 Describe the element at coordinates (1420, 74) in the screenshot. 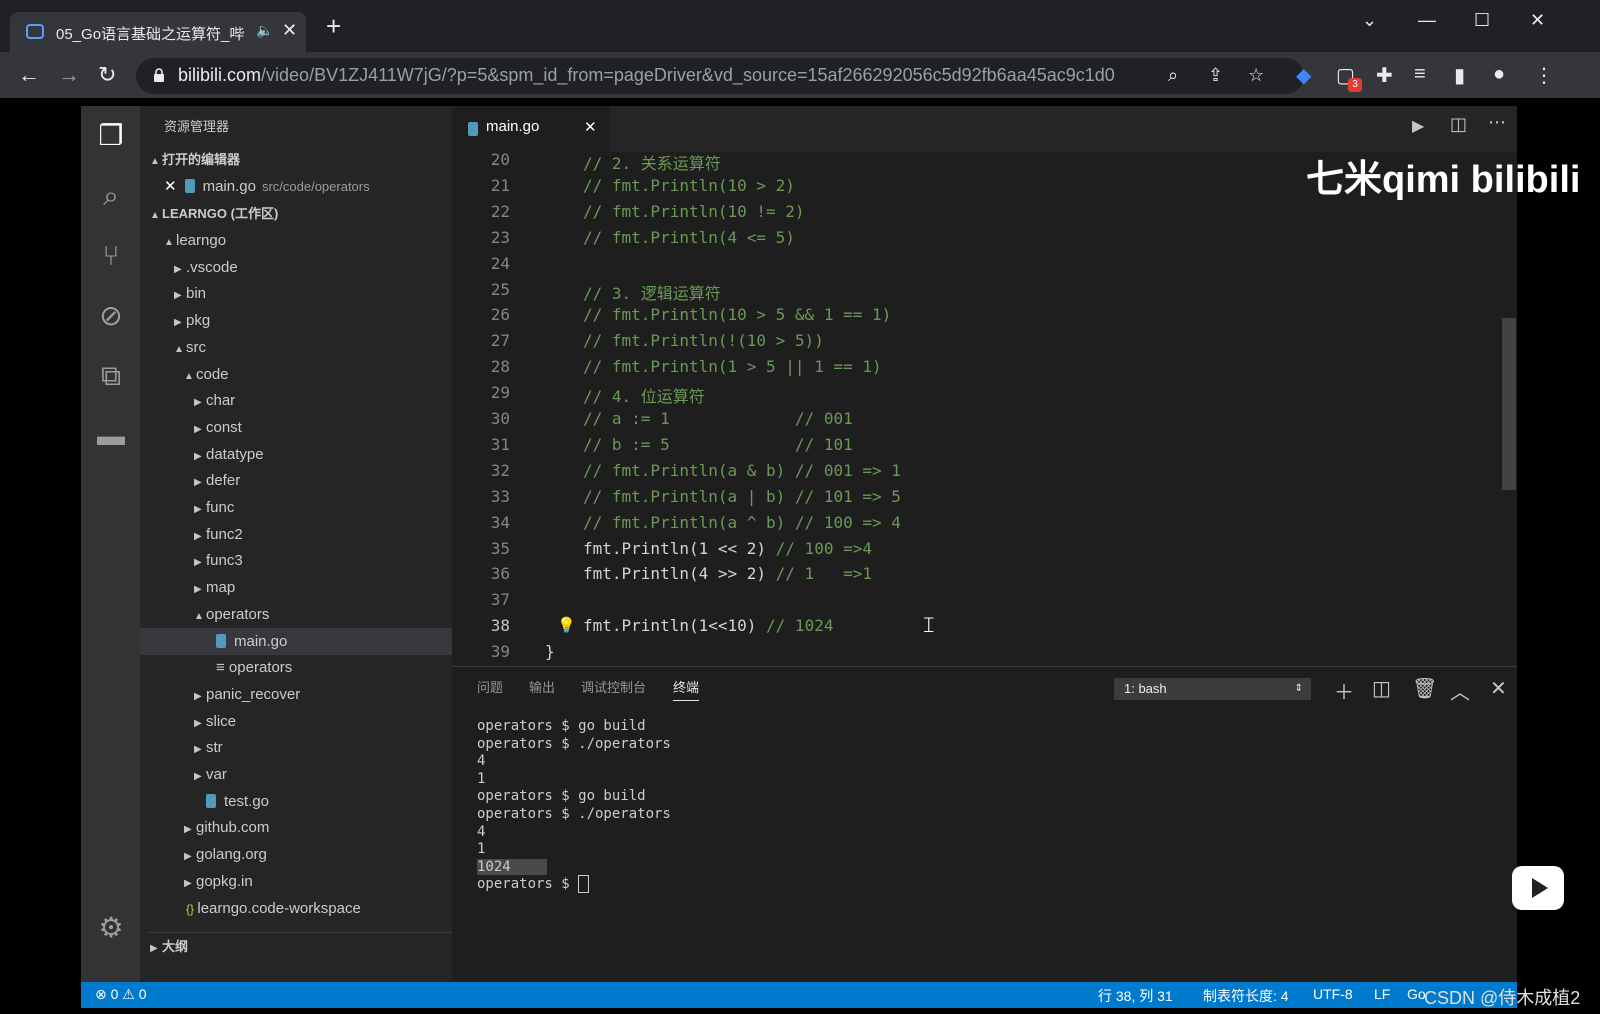

I see `media-queue-icon: ≡` at that location.